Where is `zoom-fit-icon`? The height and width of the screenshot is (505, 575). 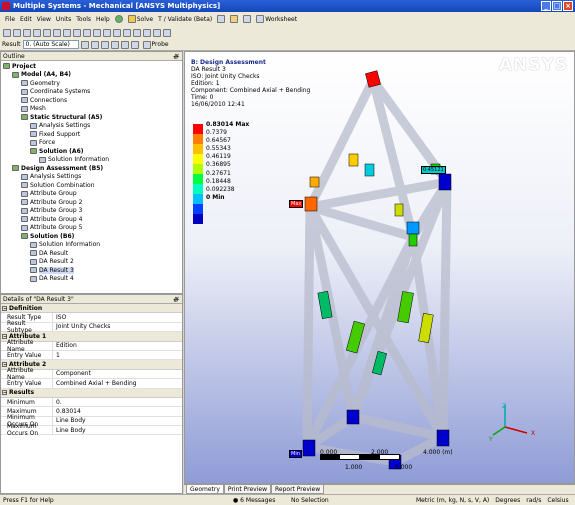 zoom-fit-icon is located at coordinates (107, 32).